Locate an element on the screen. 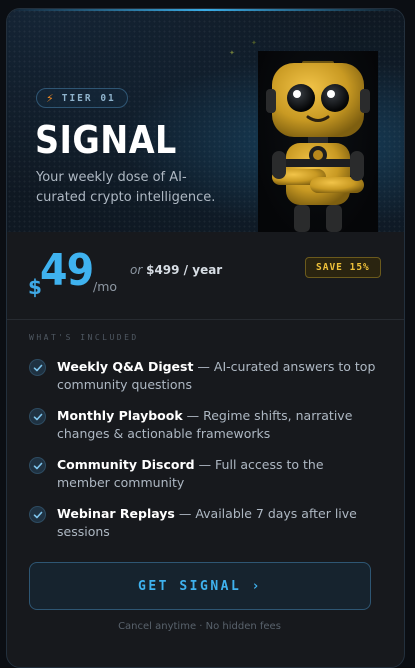  price-period: /mo is located at coordinates (105, 286).